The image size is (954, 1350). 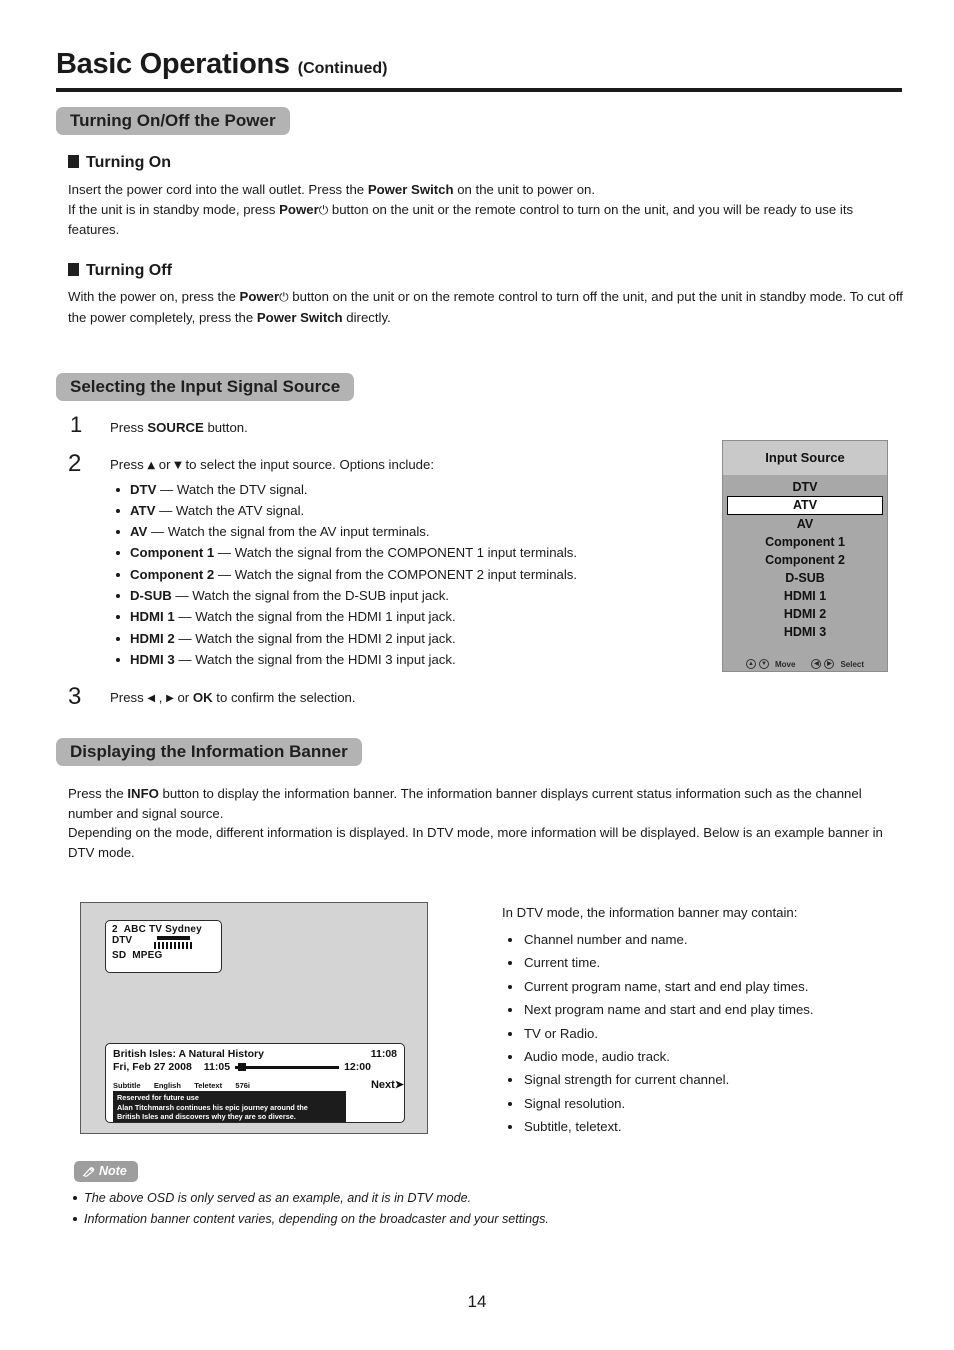 What do you see at coordinates (167, 1085) in the screenshot?
I see `banner-subtitle-value: English` at bounding box center [167, 1085].